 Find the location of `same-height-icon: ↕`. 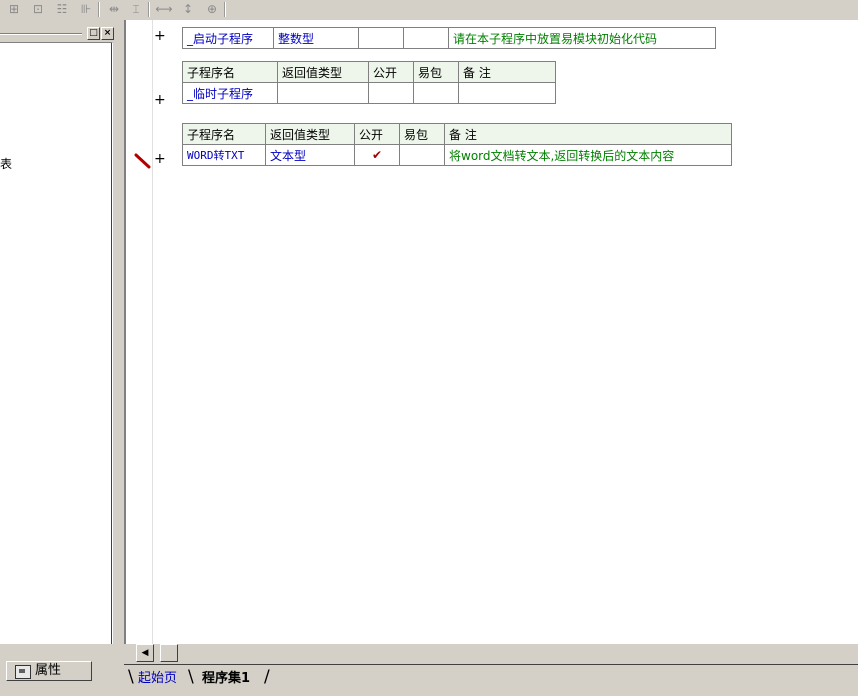

same-height-icon: ↕ is located at coordinates (188, 9).